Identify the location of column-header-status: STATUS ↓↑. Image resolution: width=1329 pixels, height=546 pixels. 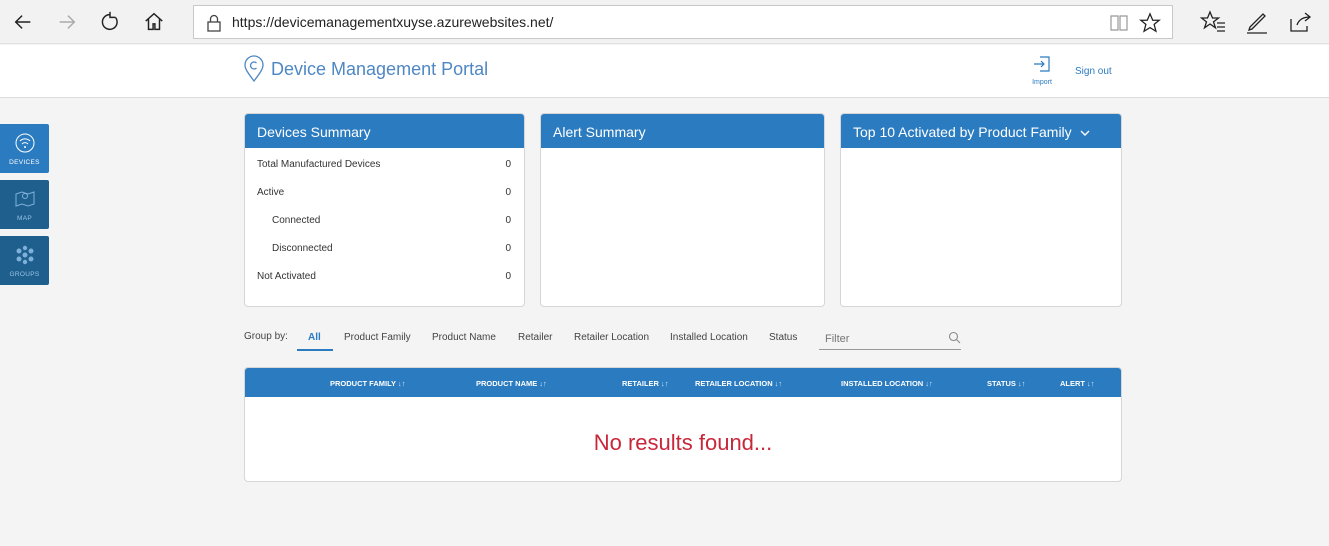
(1006, 383).